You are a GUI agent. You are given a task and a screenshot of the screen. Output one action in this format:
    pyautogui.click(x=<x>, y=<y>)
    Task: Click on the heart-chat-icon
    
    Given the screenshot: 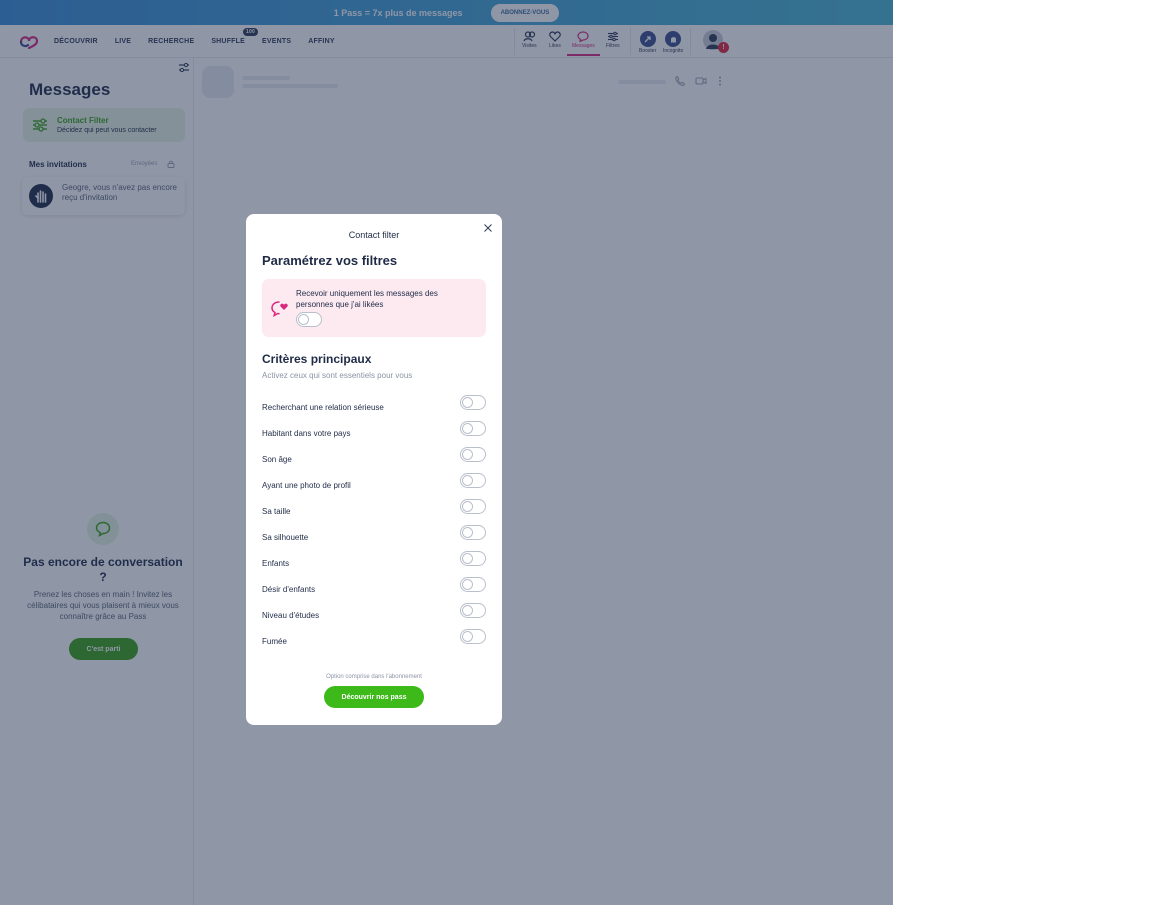 What is the action you would take?
    pyautogui.click(x=279, y=309)
    